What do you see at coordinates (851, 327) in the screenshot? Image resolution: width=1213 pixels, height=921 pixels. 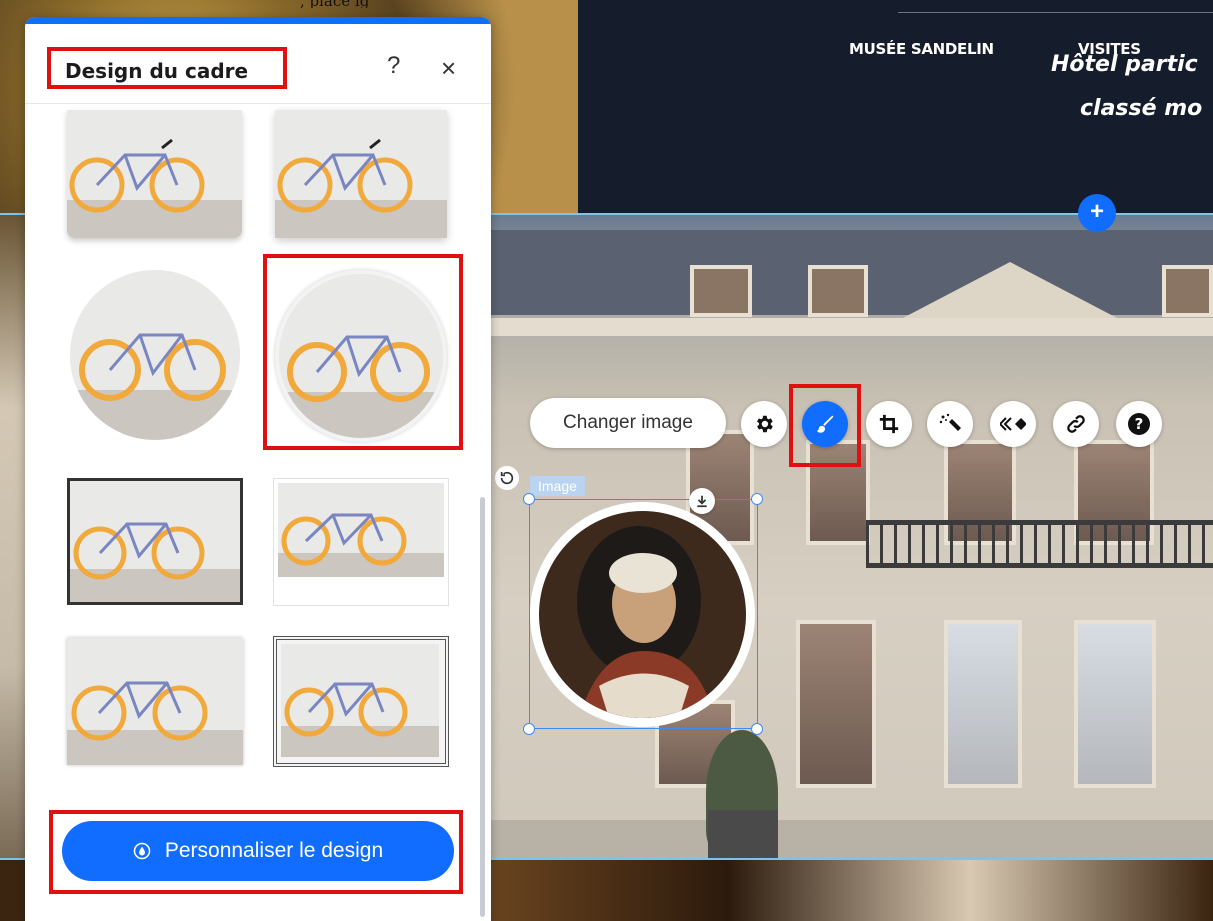 I see `cornice` at bounding box center [851, 327].